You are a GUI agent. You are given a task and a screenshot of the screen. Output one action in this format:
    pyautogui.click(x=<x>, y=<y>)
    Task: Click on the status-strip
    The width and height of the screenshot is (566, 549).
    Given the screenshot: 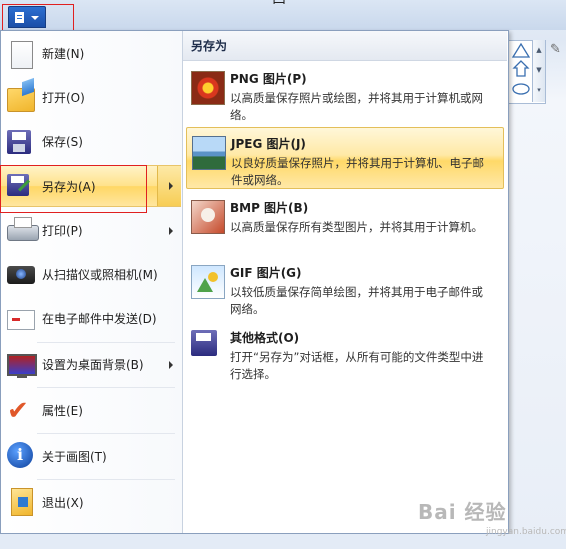 What is the action you would take?
    pyautogui.click(x=283, y=541)
    